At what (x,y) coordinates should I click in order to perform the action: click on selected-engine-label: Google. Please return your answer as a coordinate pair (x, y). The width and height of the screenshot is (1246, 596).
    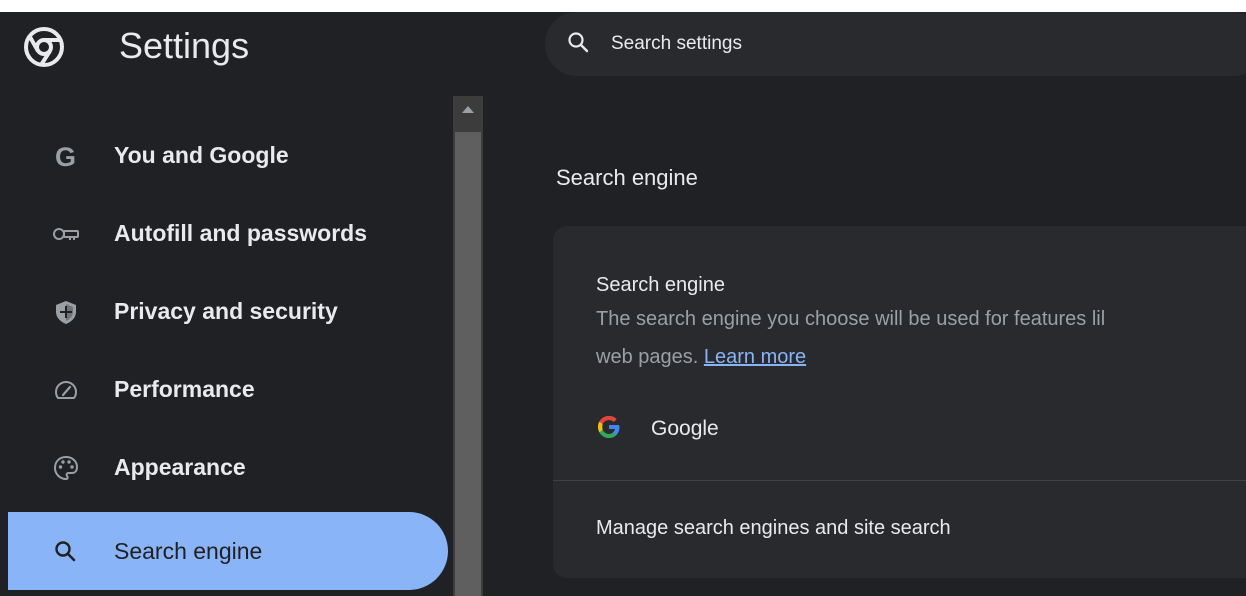
    Looking at the image, I should click on (685, 429).